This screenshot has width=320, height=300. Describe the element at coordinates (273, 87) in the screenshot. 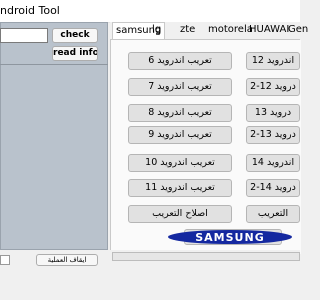

I see `android-12-2-button: درويد 12-2` at that location.